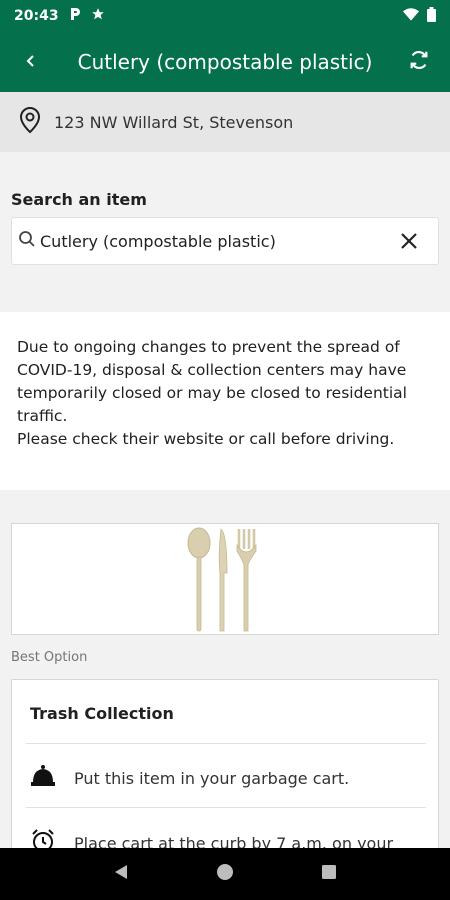 This screenshot has height=900, width=450. What do you see at coordinates (329, 874) in the screenshot?
I see `recents-square-icon` at bounding box center [329, 874].